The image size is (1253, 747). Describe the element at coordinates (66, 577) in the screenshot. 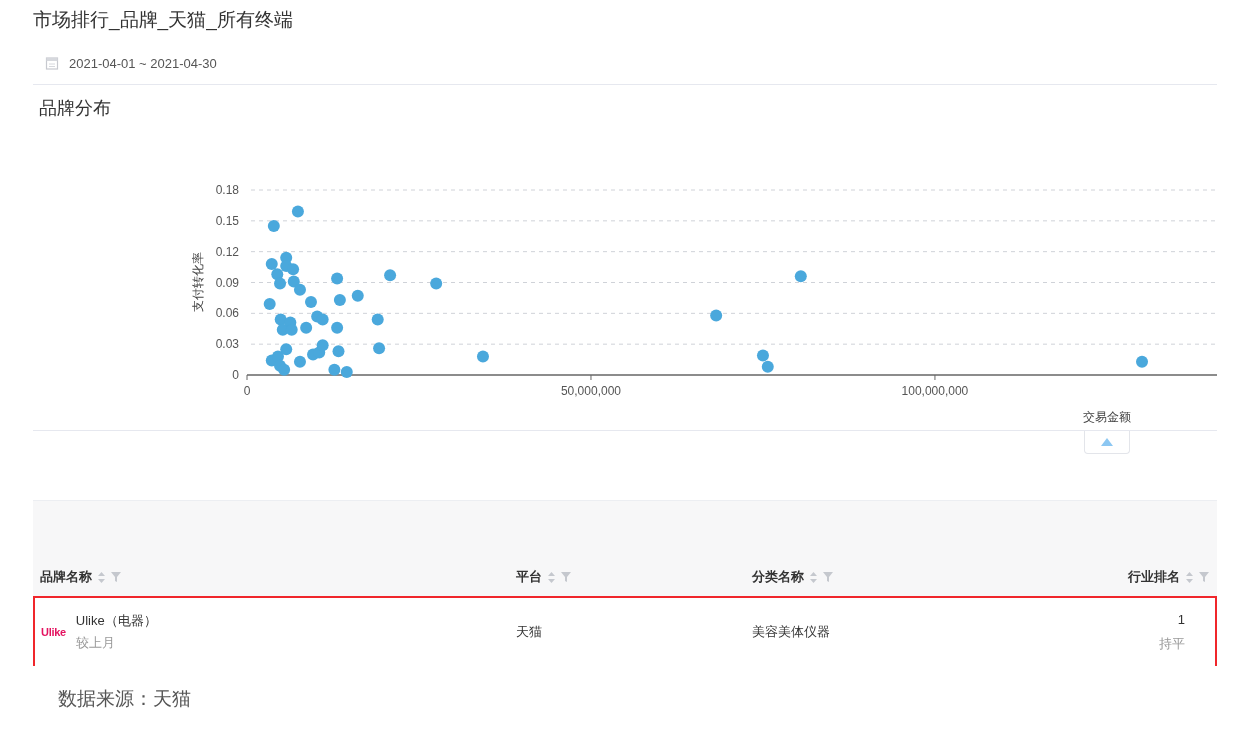

I see `column-header: 品牌名称` at that location.